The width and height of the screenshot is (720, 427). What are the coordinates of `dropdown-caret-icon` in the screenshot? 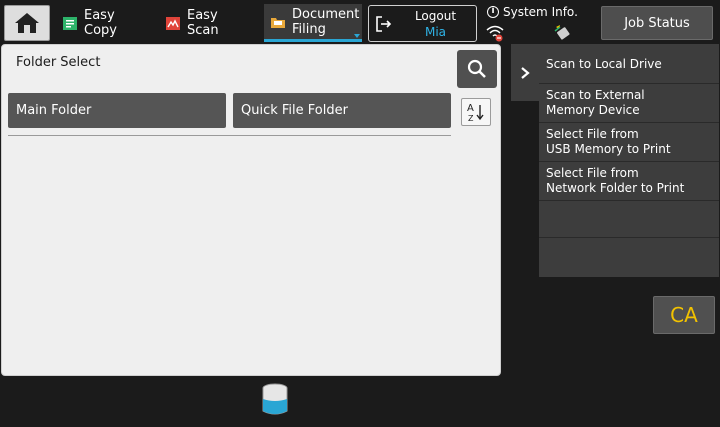 It's located at (357, 36).